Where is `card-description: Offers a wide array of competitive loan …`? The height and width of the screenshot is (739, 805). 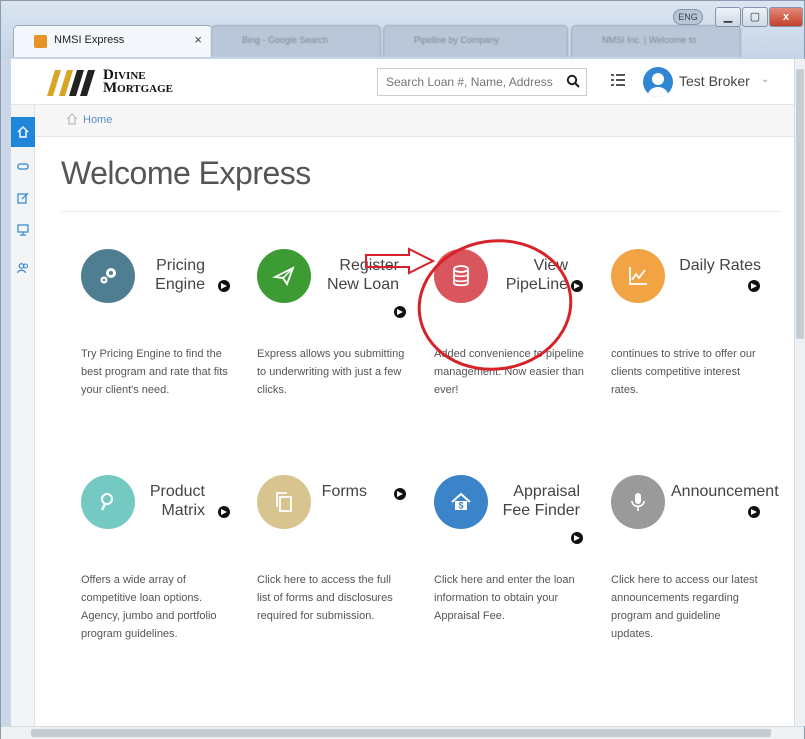
card-description: Offers a wide array of competitive loan … is located at coordinates (149, 607).